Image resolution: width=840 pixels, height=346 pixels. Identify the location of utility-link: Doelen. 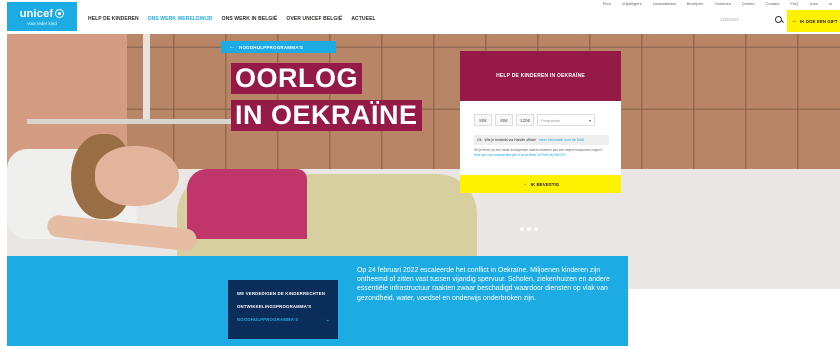
(748, 3).